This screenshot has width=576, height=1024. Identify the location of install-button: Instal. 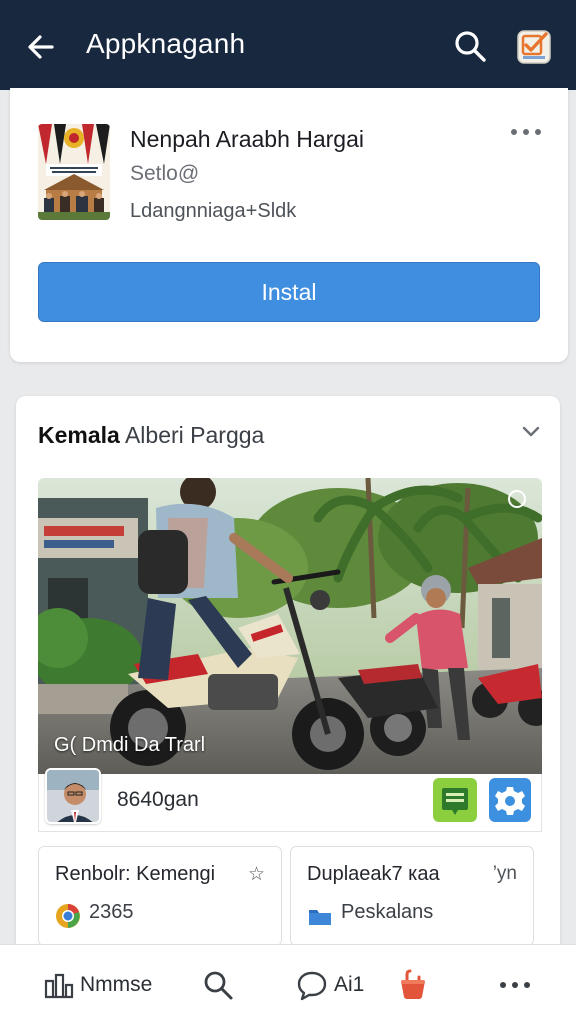
(289, 292).